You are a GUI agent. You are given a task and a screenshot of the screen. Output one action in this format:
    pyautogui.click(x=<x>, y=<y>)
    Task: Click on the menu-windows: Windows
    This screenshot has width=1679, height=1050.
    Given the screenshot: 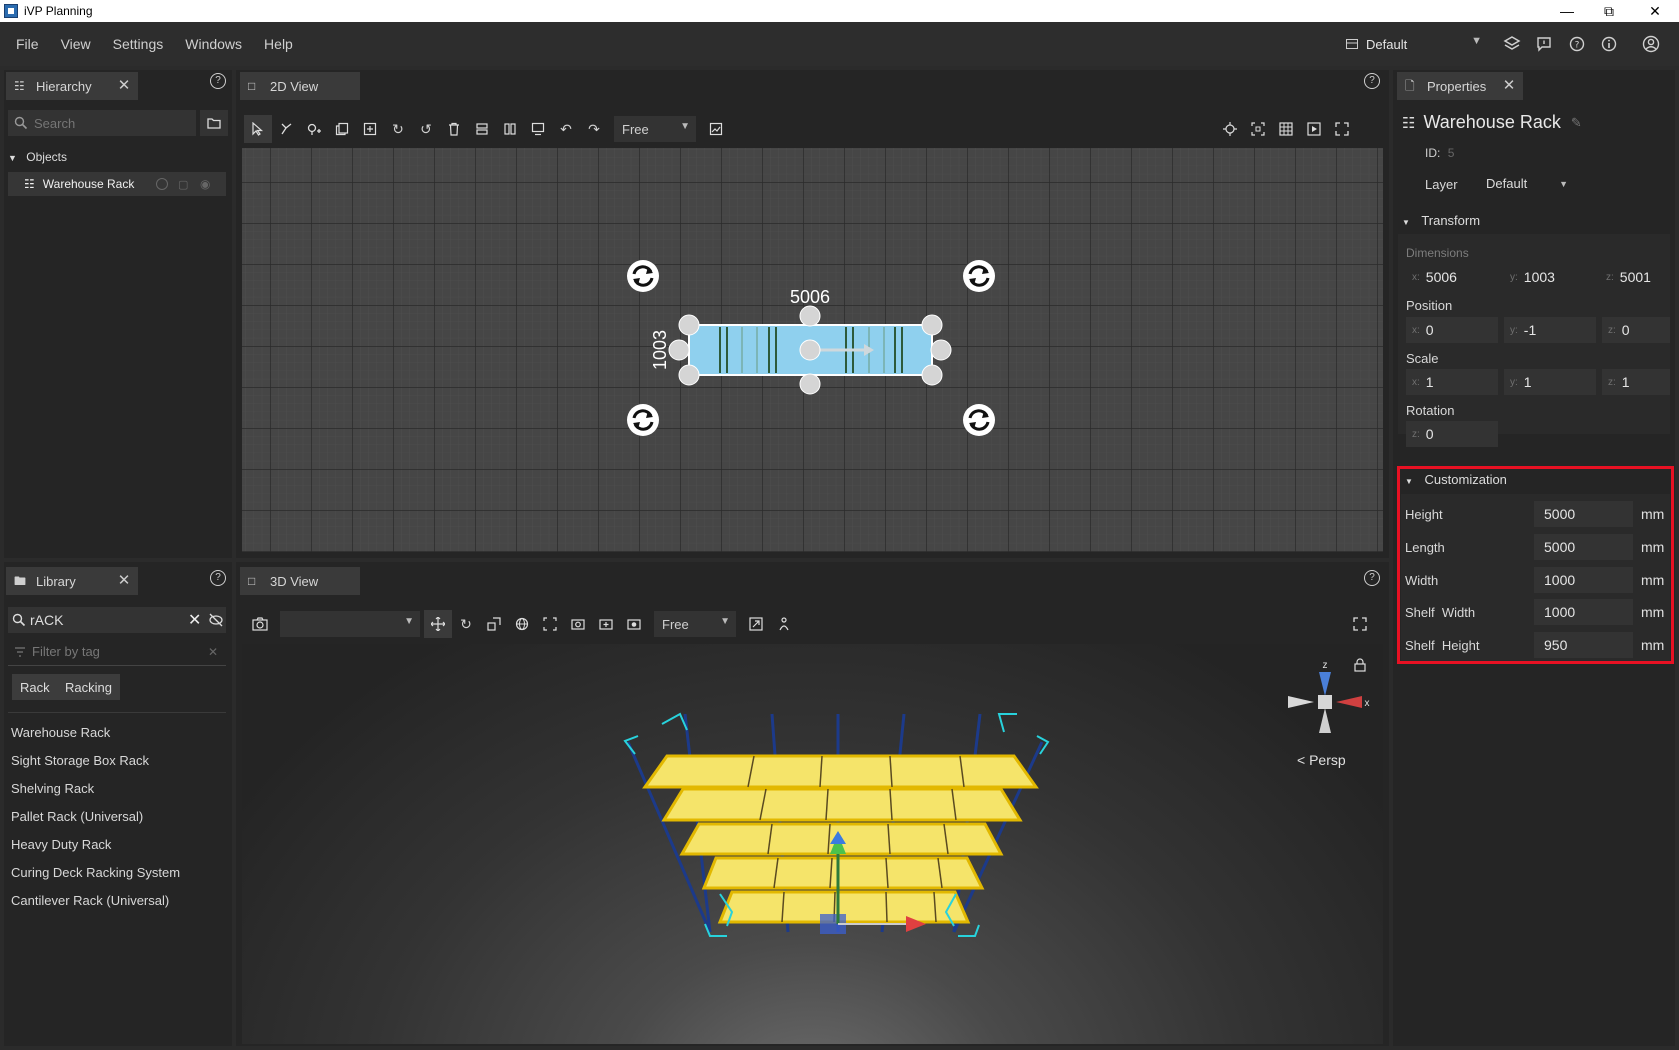 What is the action you would take?
    pyautogui.click(x=213, y=44)
    